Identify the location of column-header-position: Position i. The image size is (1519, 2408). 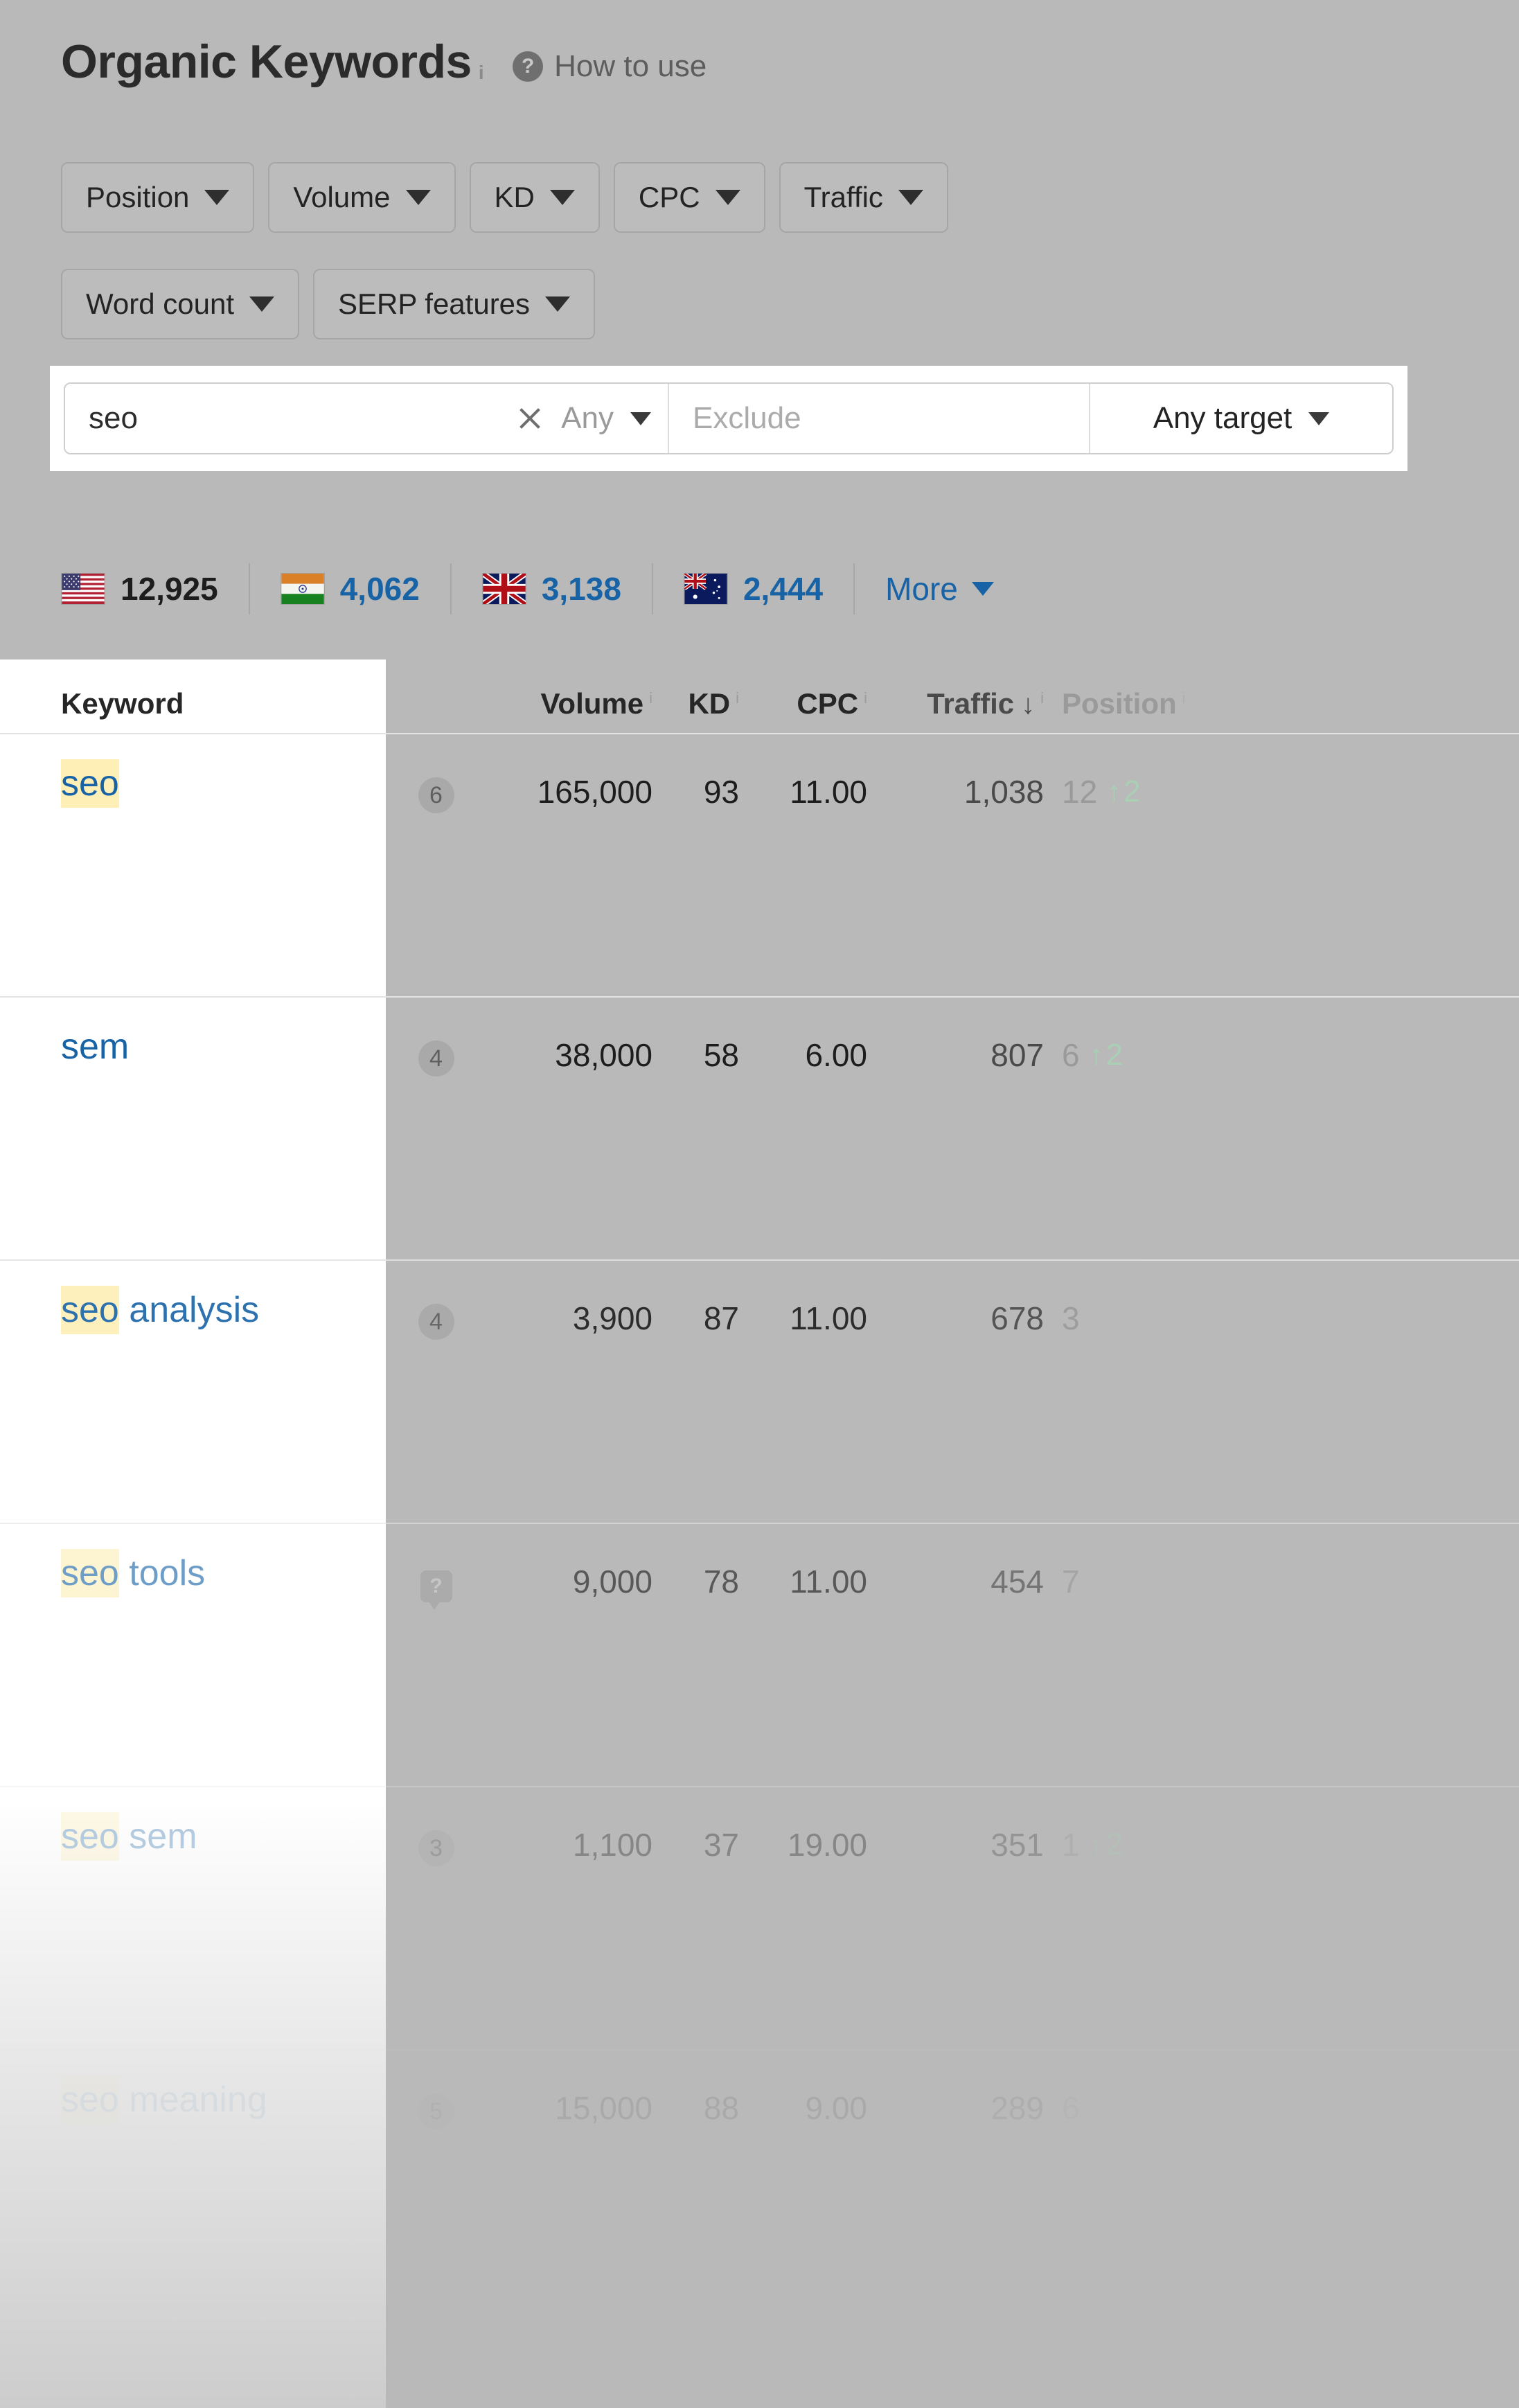
(1130, 689).